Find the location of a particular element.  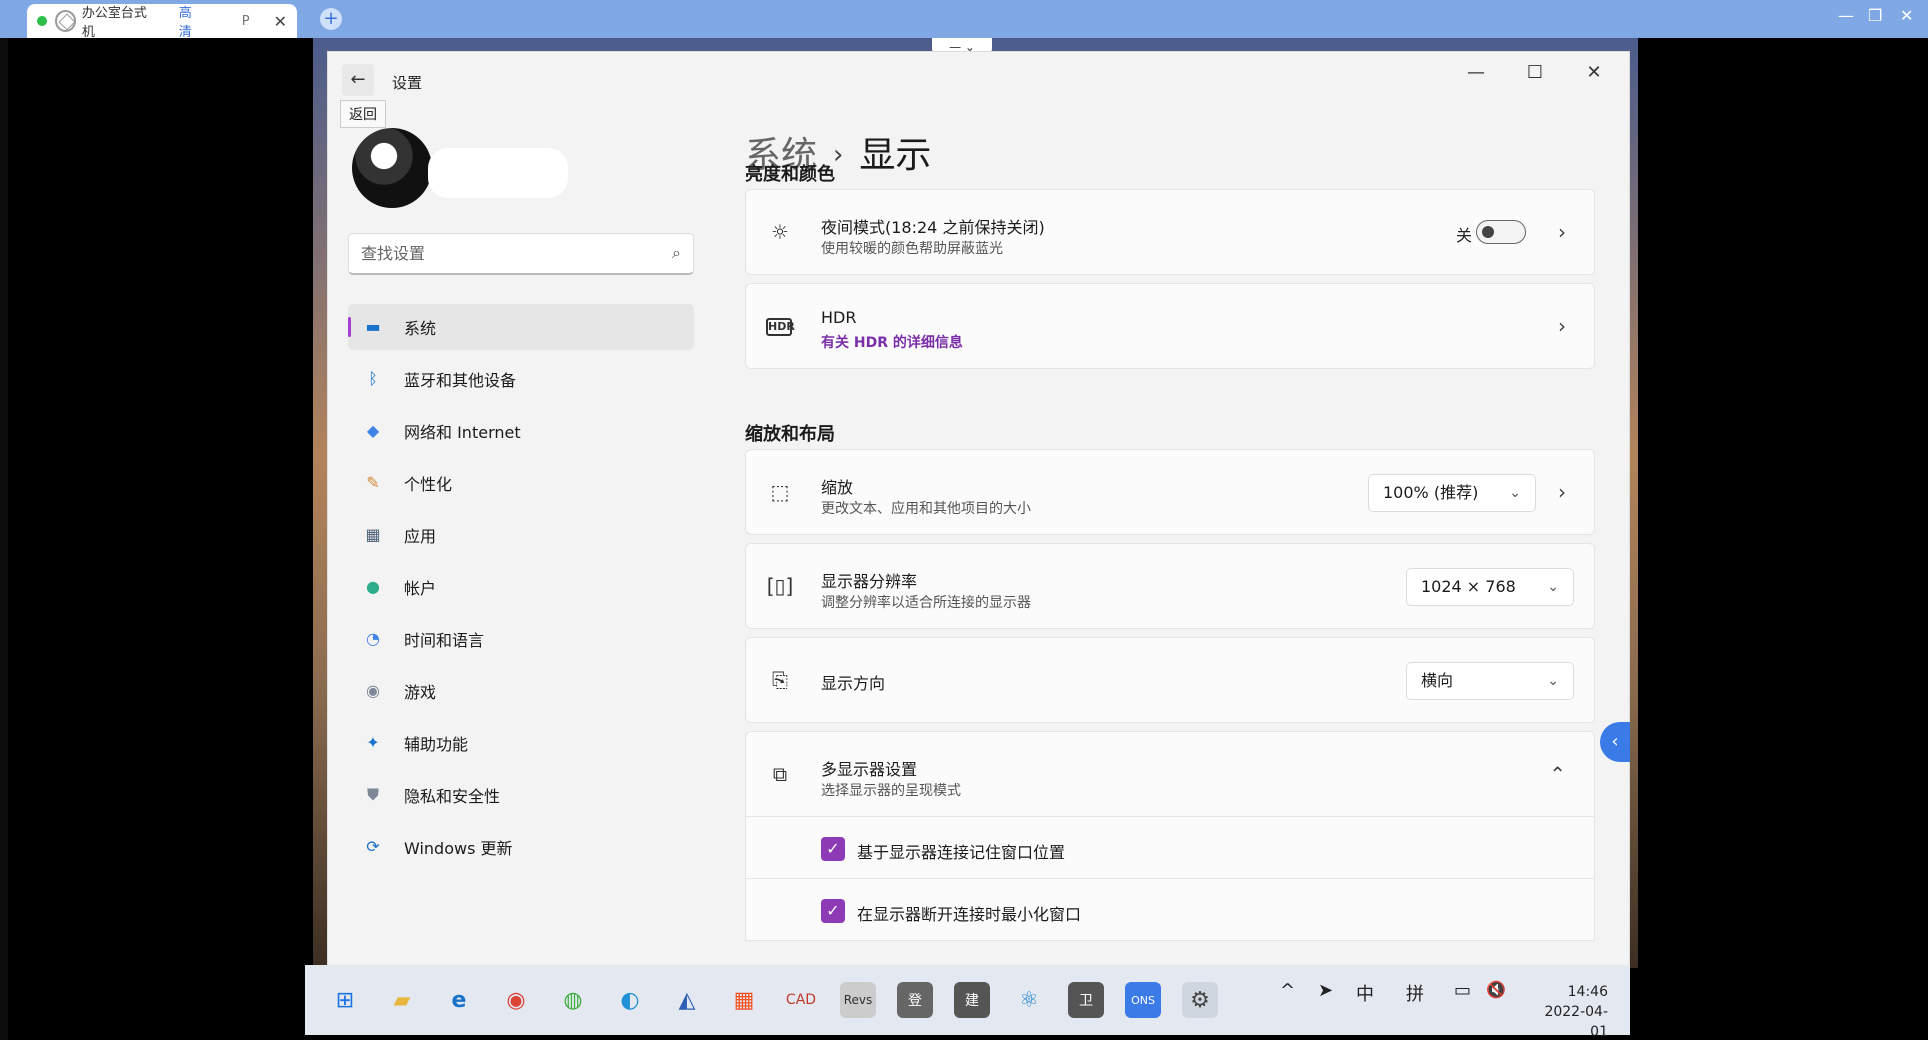

resolution-dropdown: 1024 × 768 ⌄ is located at coordinates (1490, 587).